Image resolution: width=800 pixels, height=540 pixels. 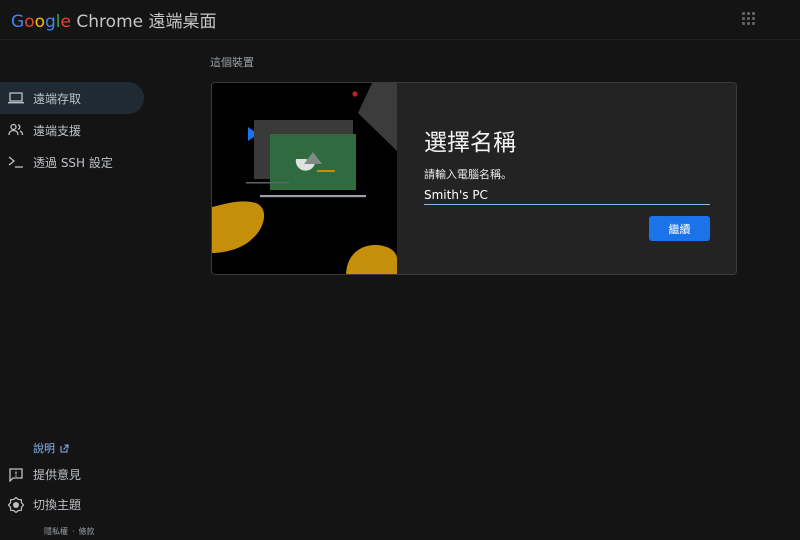 I want to click on theme-label: 切換主題, so click(x=57, y=505).